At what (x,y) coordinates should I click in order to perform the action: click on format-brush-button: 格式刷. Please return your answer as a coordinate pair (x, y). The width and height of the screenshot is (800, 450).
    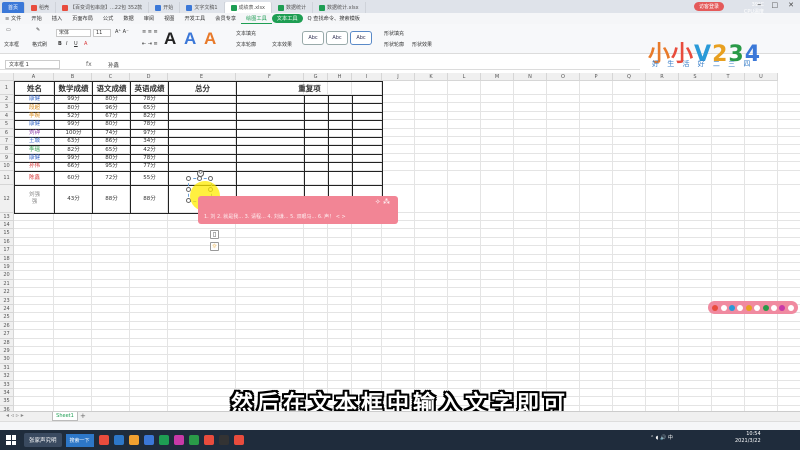
    Looking at the image, I should click on (39, 44).